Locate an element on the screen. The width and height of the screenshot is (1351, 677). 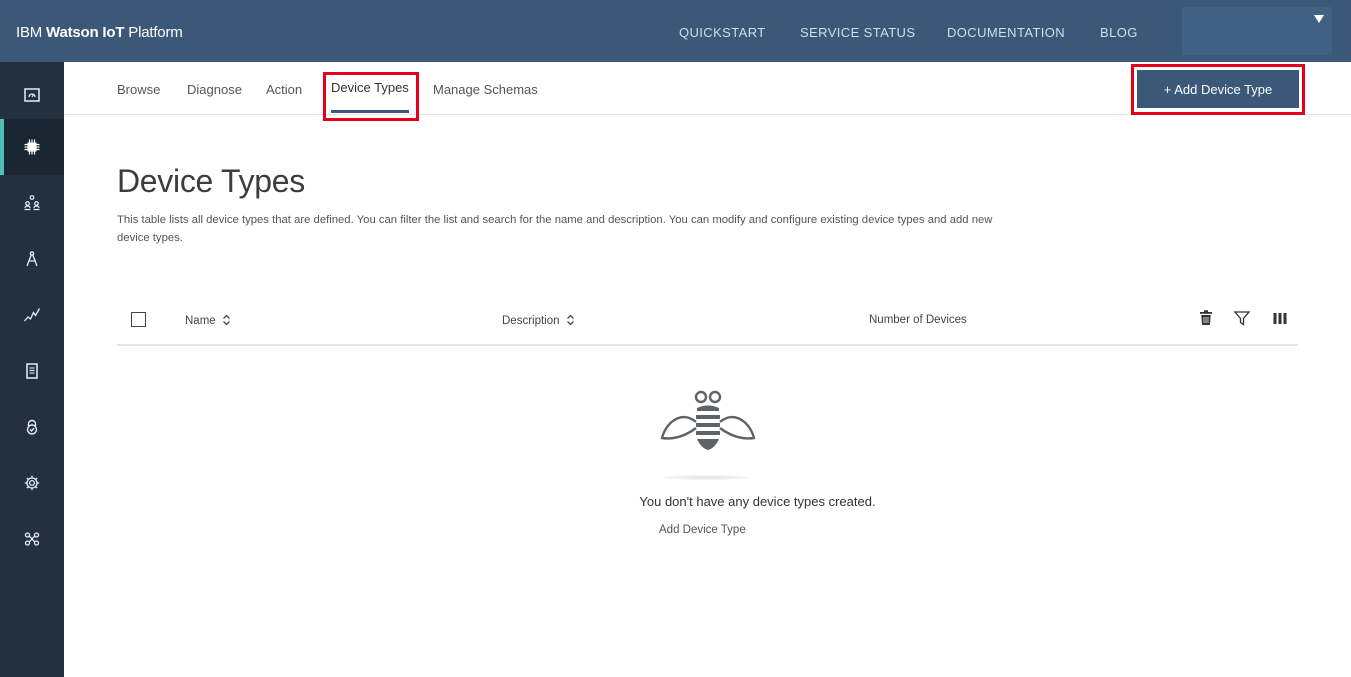
column-name: Name is located at coordinates (208, 320).